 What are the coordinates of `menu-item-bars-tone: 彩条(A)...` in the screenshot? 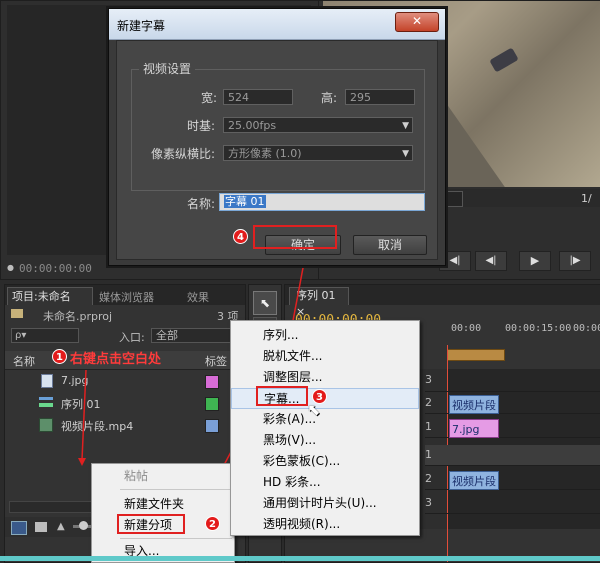 It's located at (325, 419).